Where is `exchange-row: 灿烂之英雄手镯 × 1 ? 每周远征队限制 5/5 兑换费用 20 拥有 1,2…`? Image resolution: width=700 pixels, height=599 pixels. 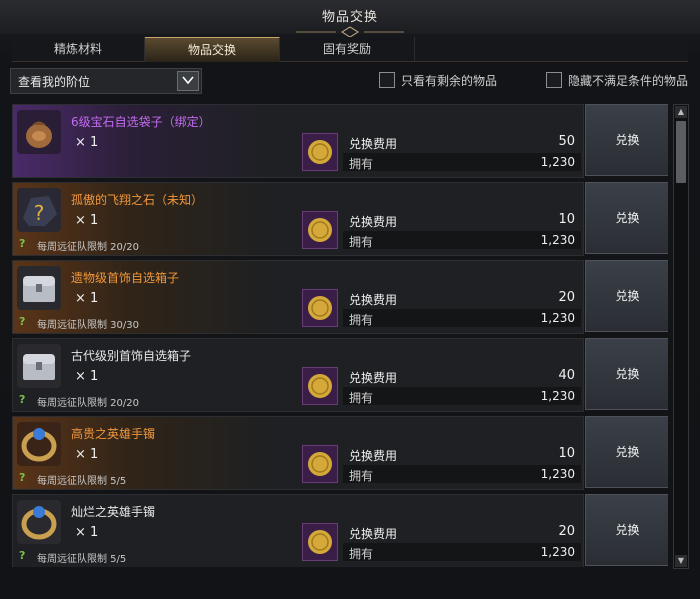
exchange-row: 灿烂之英雄手镯 × 1 ? 每周远征队限制 5/5 兑换费用 20 拥有 1,2… is located at coordinates (339, 530).